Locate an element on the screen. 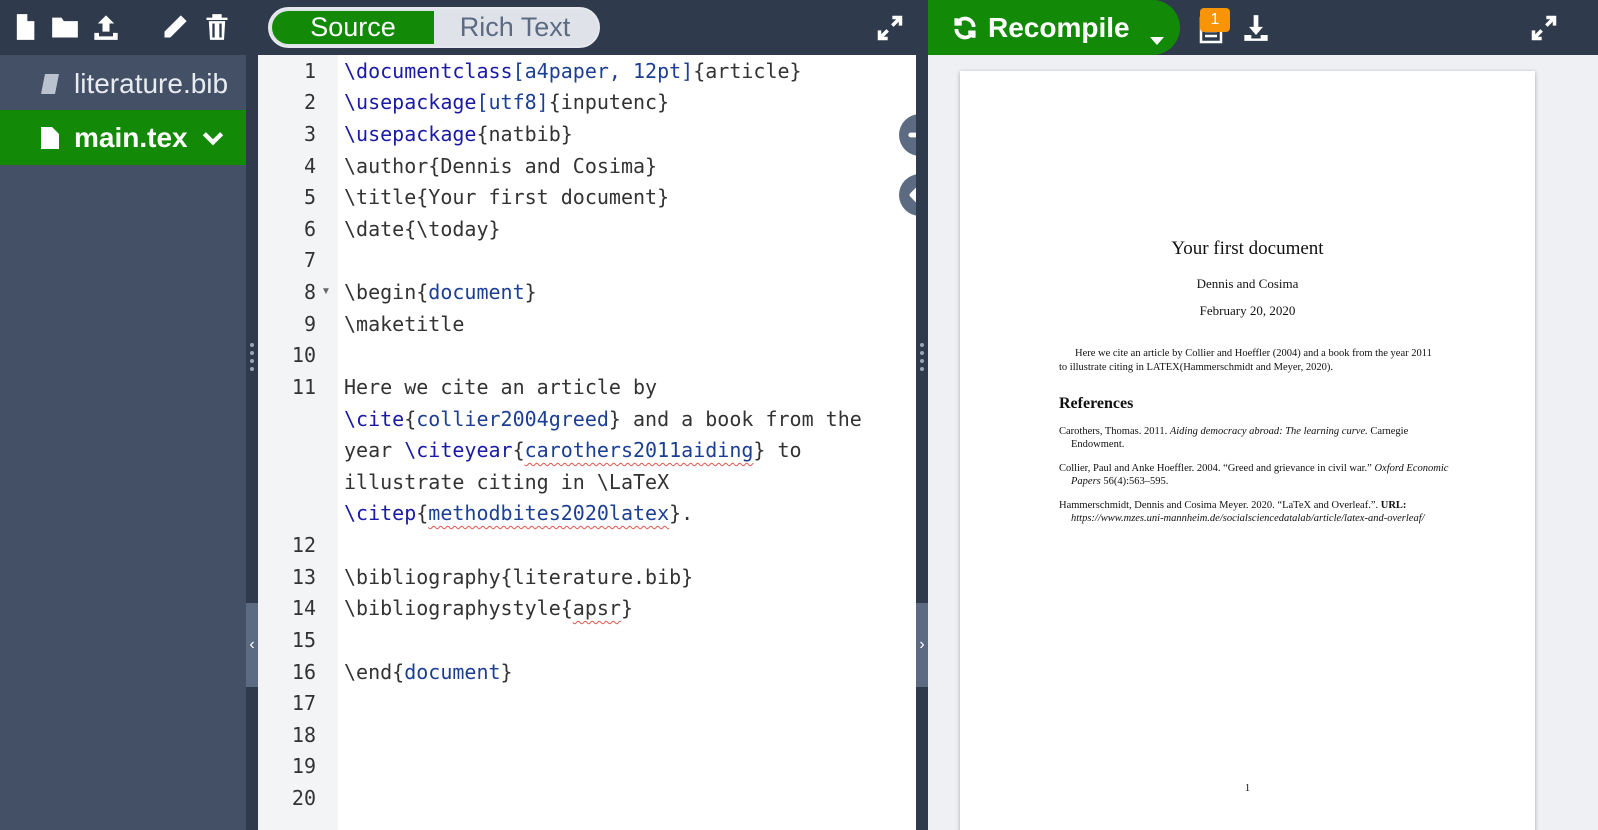 The height and width of the screenshot is (830, 1598). pdf-title: Your first document is located at coordinates (1247, 248).